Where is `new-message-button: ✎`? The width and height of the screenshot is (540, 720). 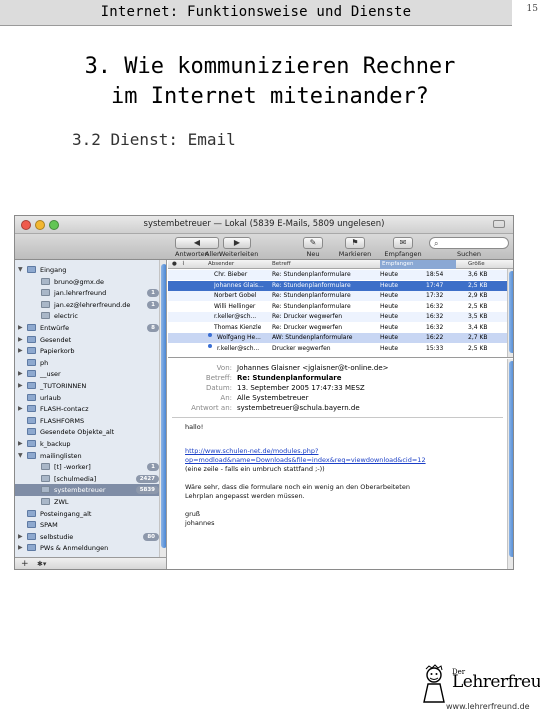
new-message-button: ✎ is located at coordinates (313, 243).